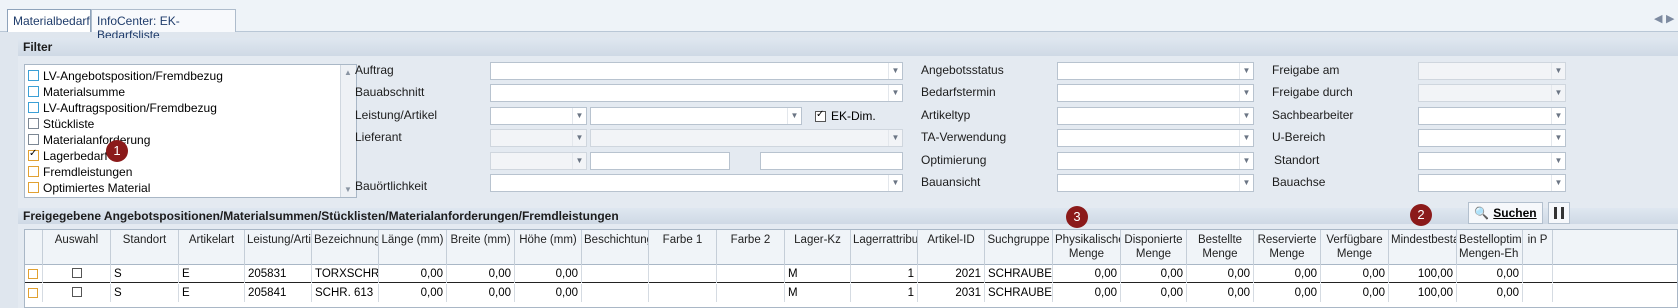  Describe the element at coordinates (212, 247) in the screenshot. I see `header-artikelart: Artikelart` at that location.